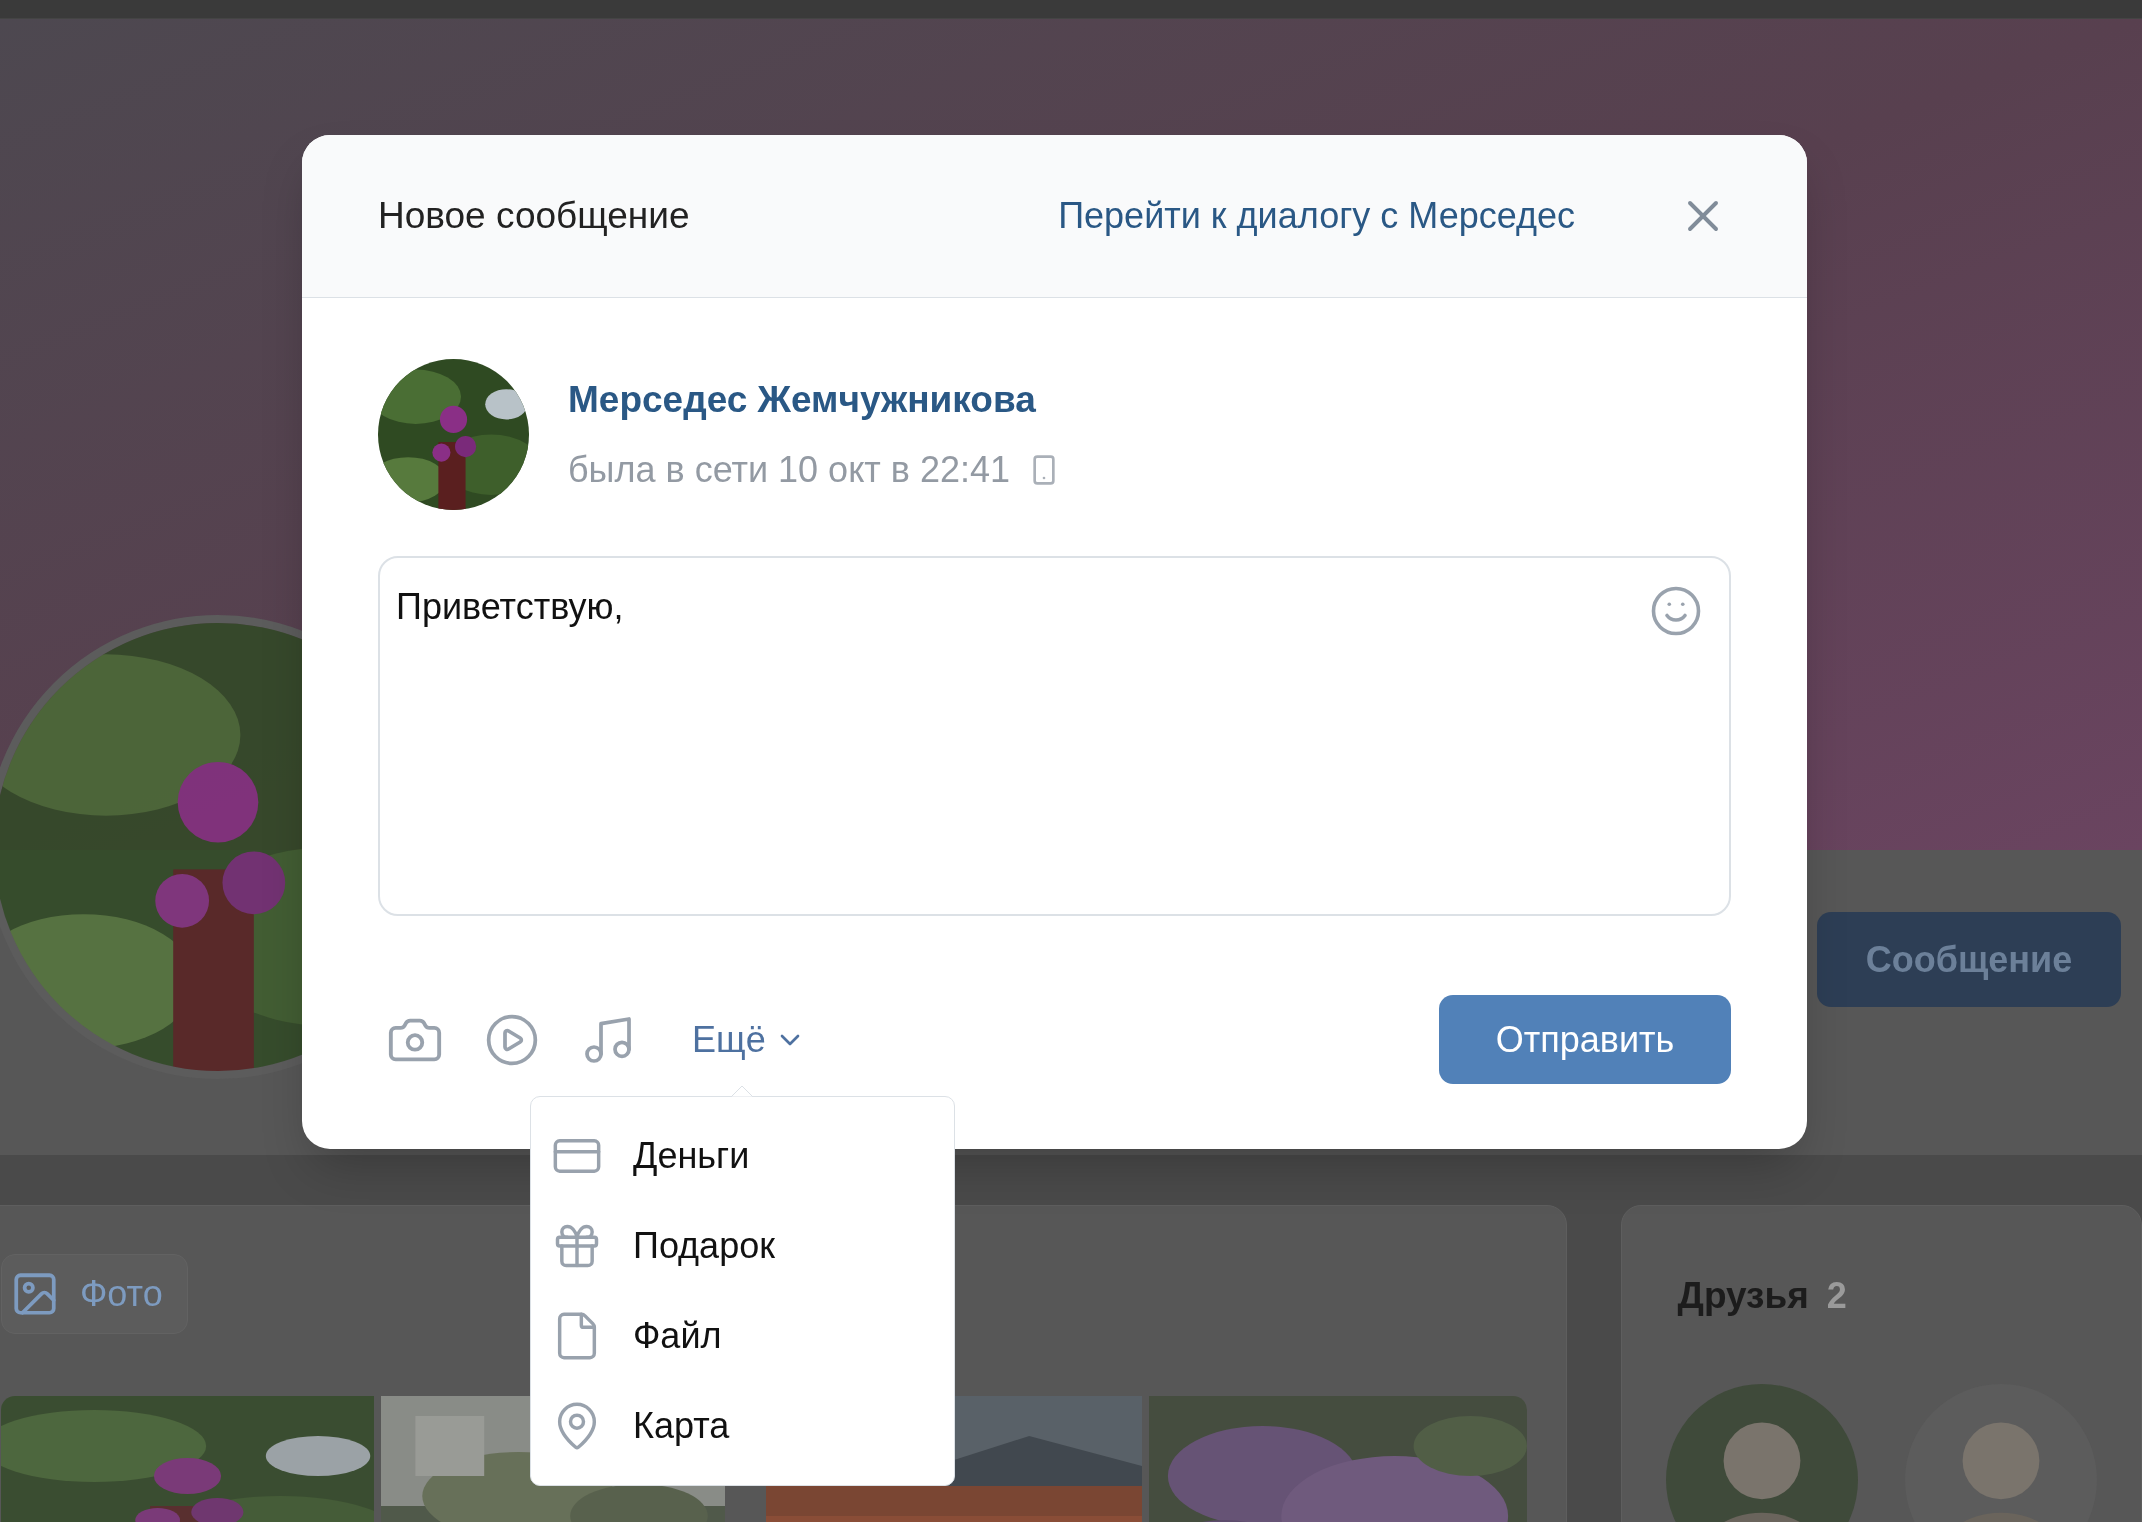 Image resolution: width=2142 pixels, height=1522 pixels. I want to click on menu-item: Деньги, so click(742, 1156).